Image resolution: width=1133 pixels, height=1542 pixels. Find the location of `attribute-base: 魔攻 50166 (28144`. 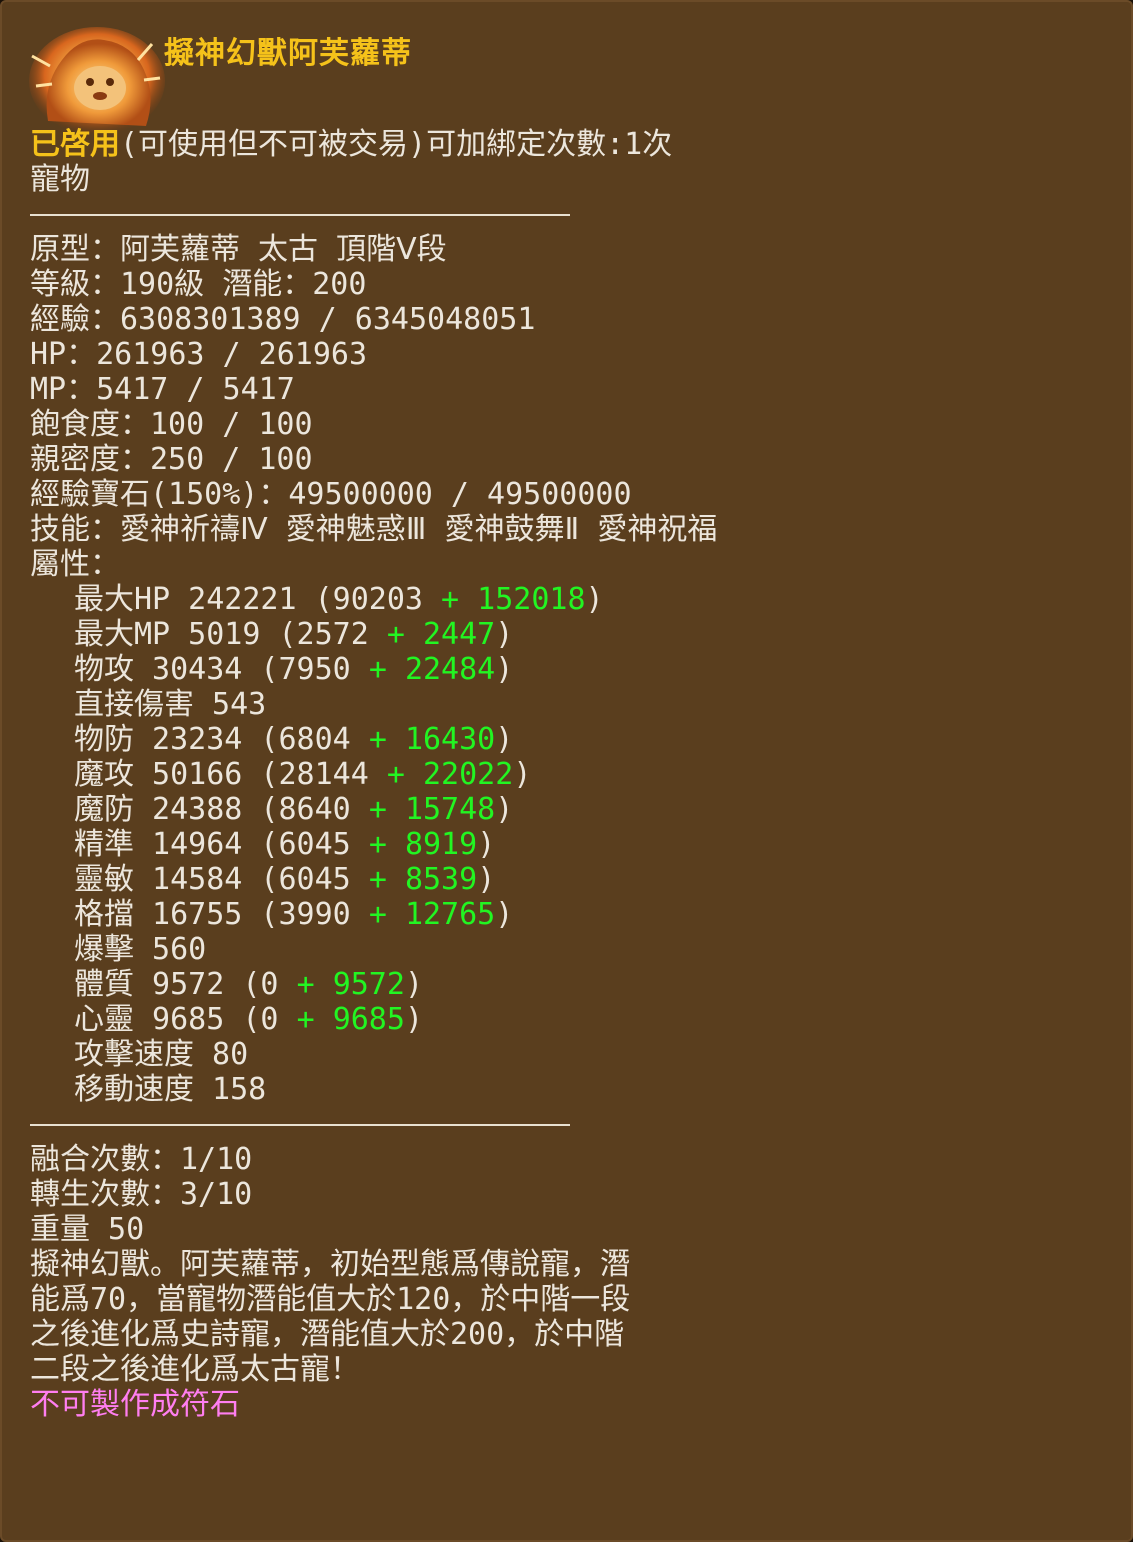

attribute-base: 魔攻 50166 (28144 is located at coordinates (230, 774).